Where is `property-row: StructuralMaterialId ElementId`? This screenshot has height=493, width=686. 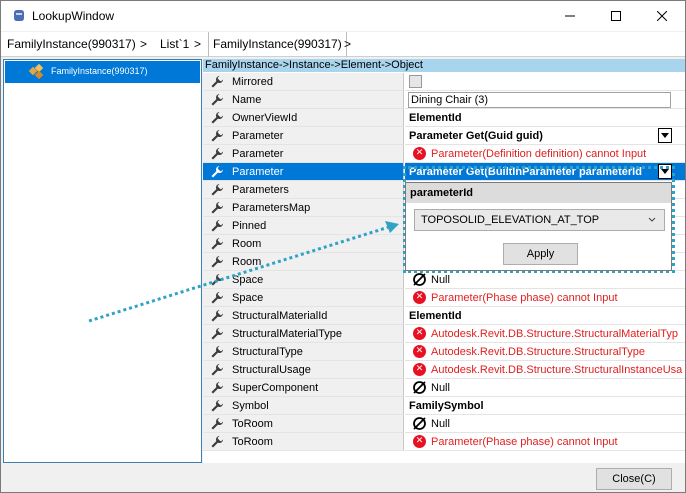
property-row: StructuralMaterialId ElementId is located at coordinates (444, 316).